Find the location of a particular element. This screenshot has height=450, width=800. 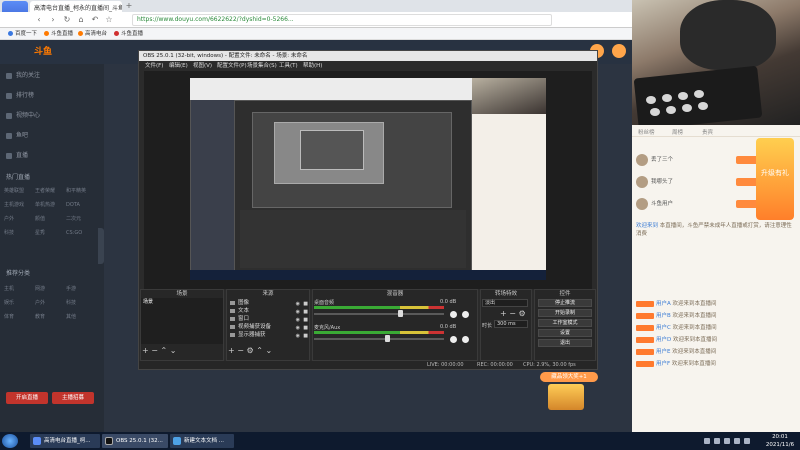

studio-mode-button: 工作室模式 is located at coordinates (565, 323).